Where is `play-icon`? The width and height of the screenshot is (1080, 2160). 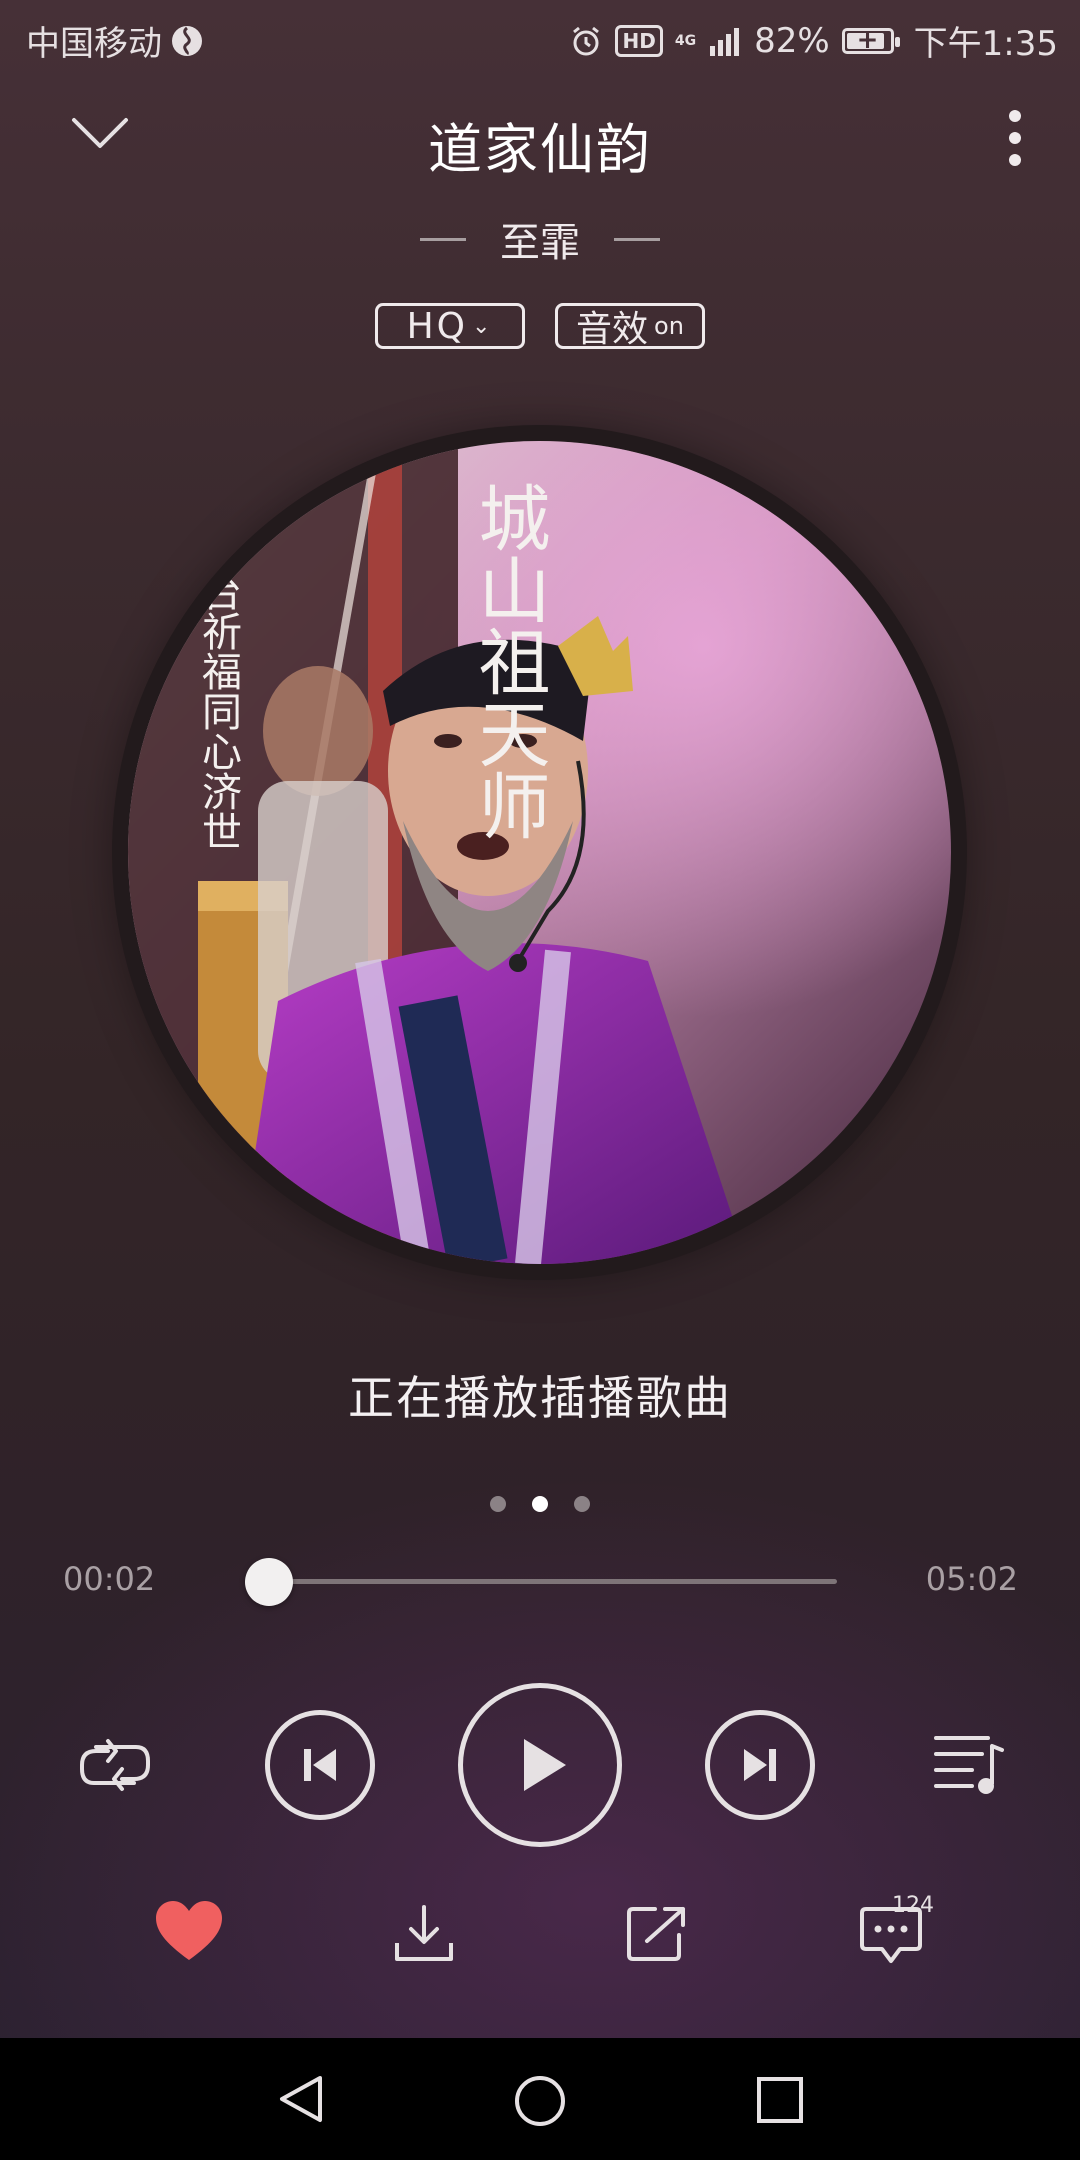
play-icon is located at coordinates (545, 1765).